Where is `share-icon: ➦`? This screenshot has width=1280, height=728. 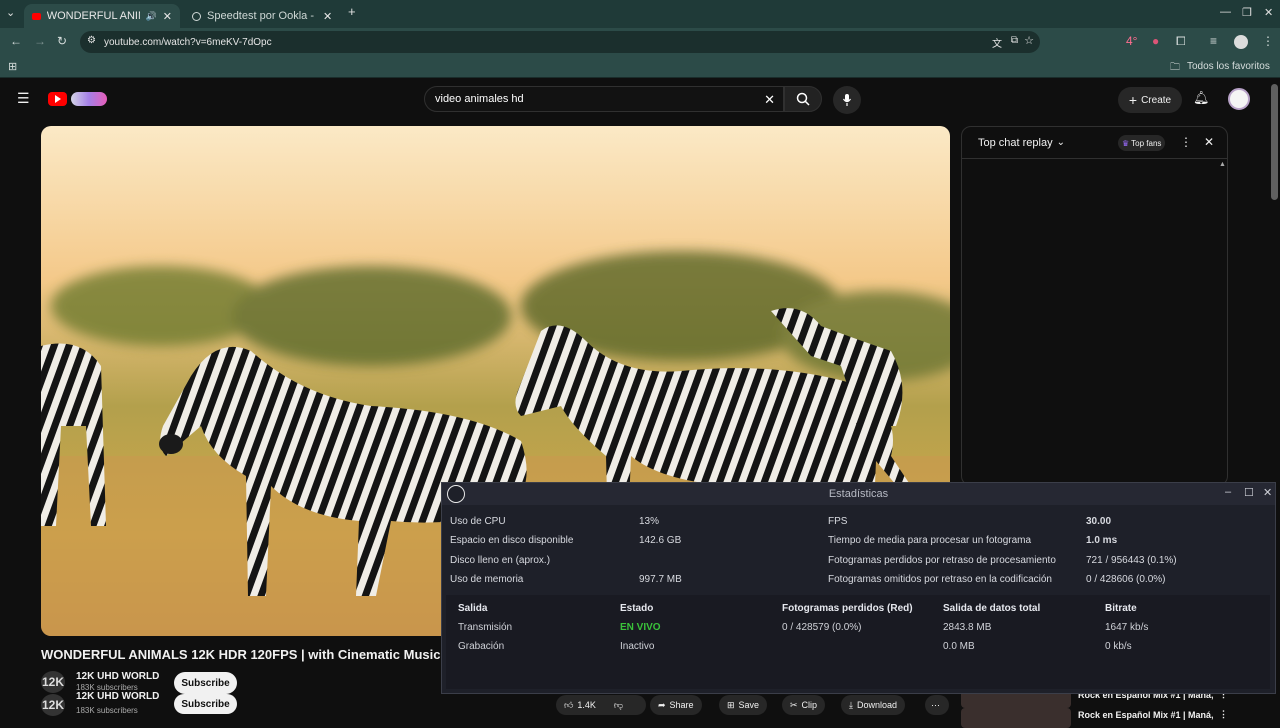 share-icon: ➦ is located at coordinates (662, 704).